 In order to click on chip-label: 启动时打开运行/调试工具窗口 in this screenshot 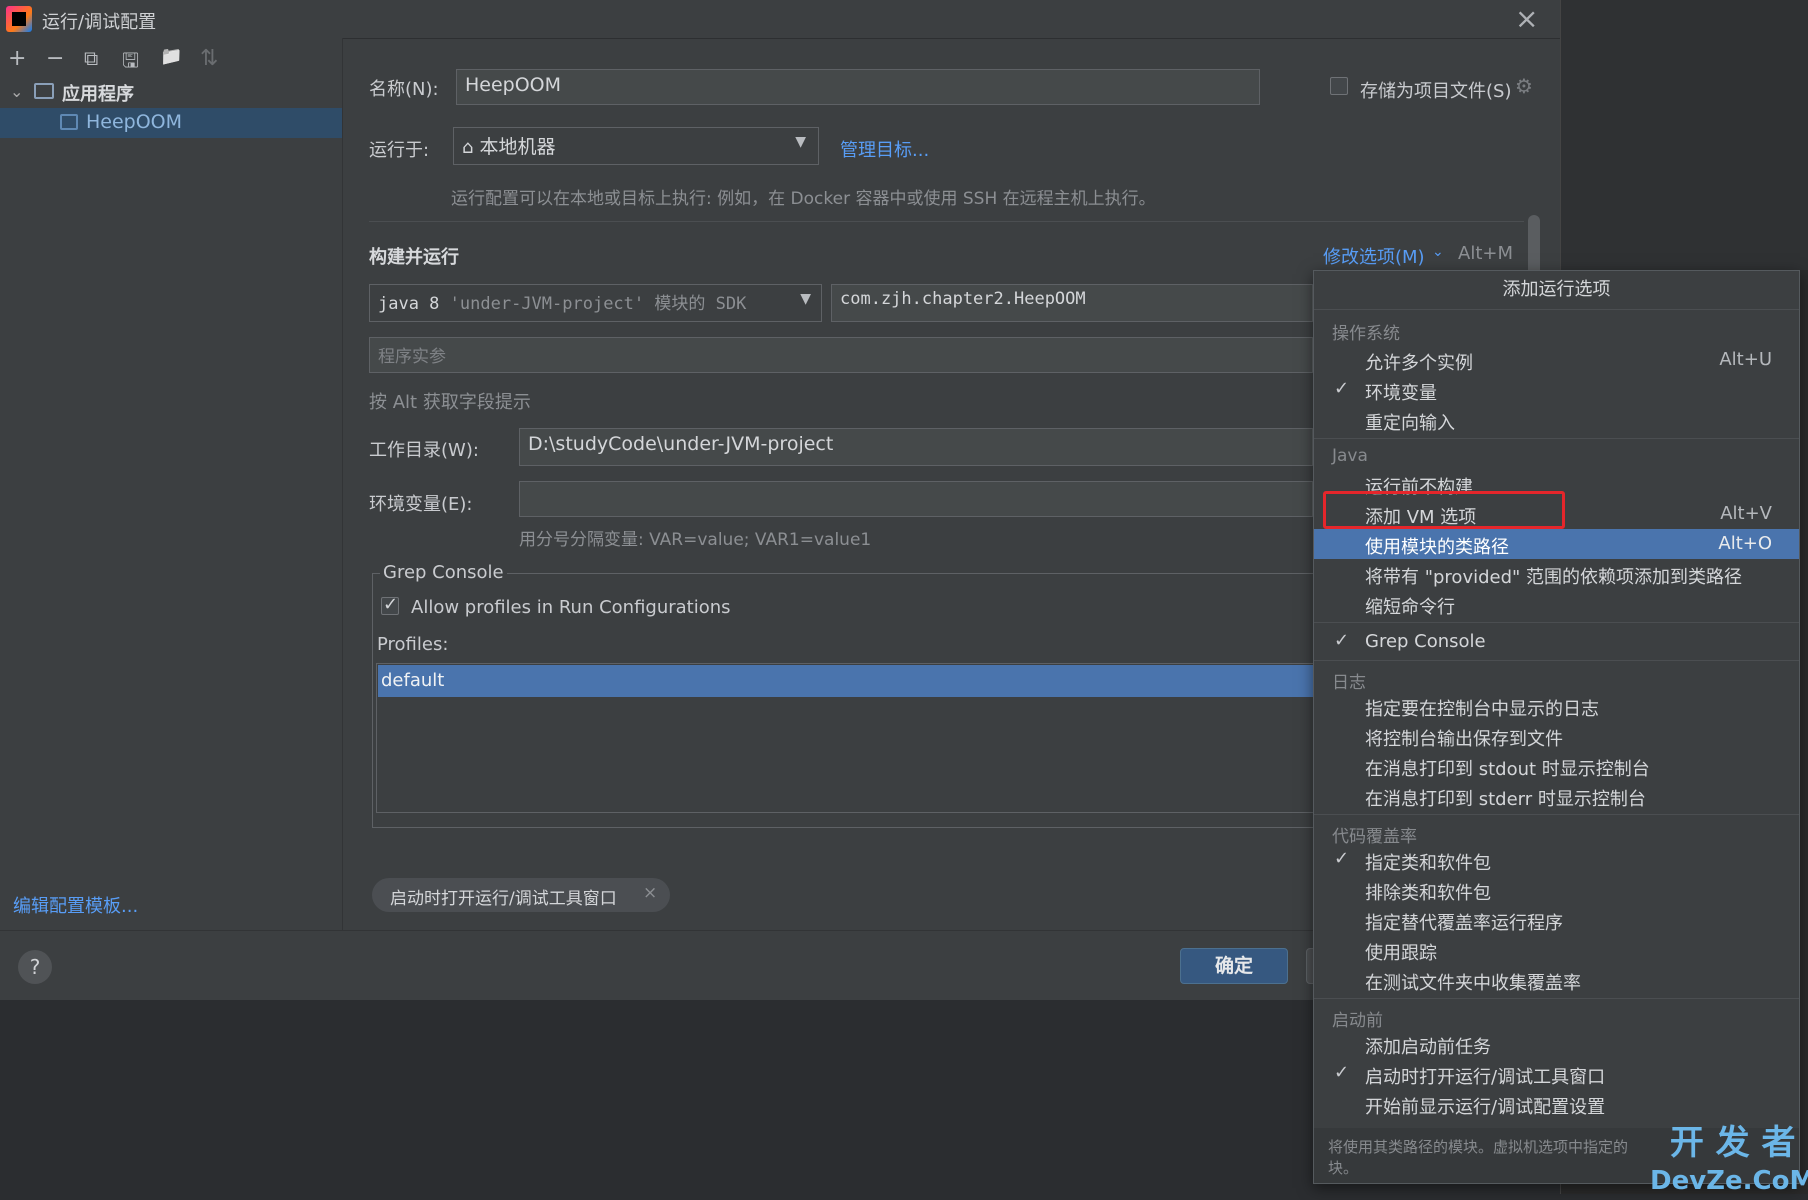, I will do `click(503, 899)`.